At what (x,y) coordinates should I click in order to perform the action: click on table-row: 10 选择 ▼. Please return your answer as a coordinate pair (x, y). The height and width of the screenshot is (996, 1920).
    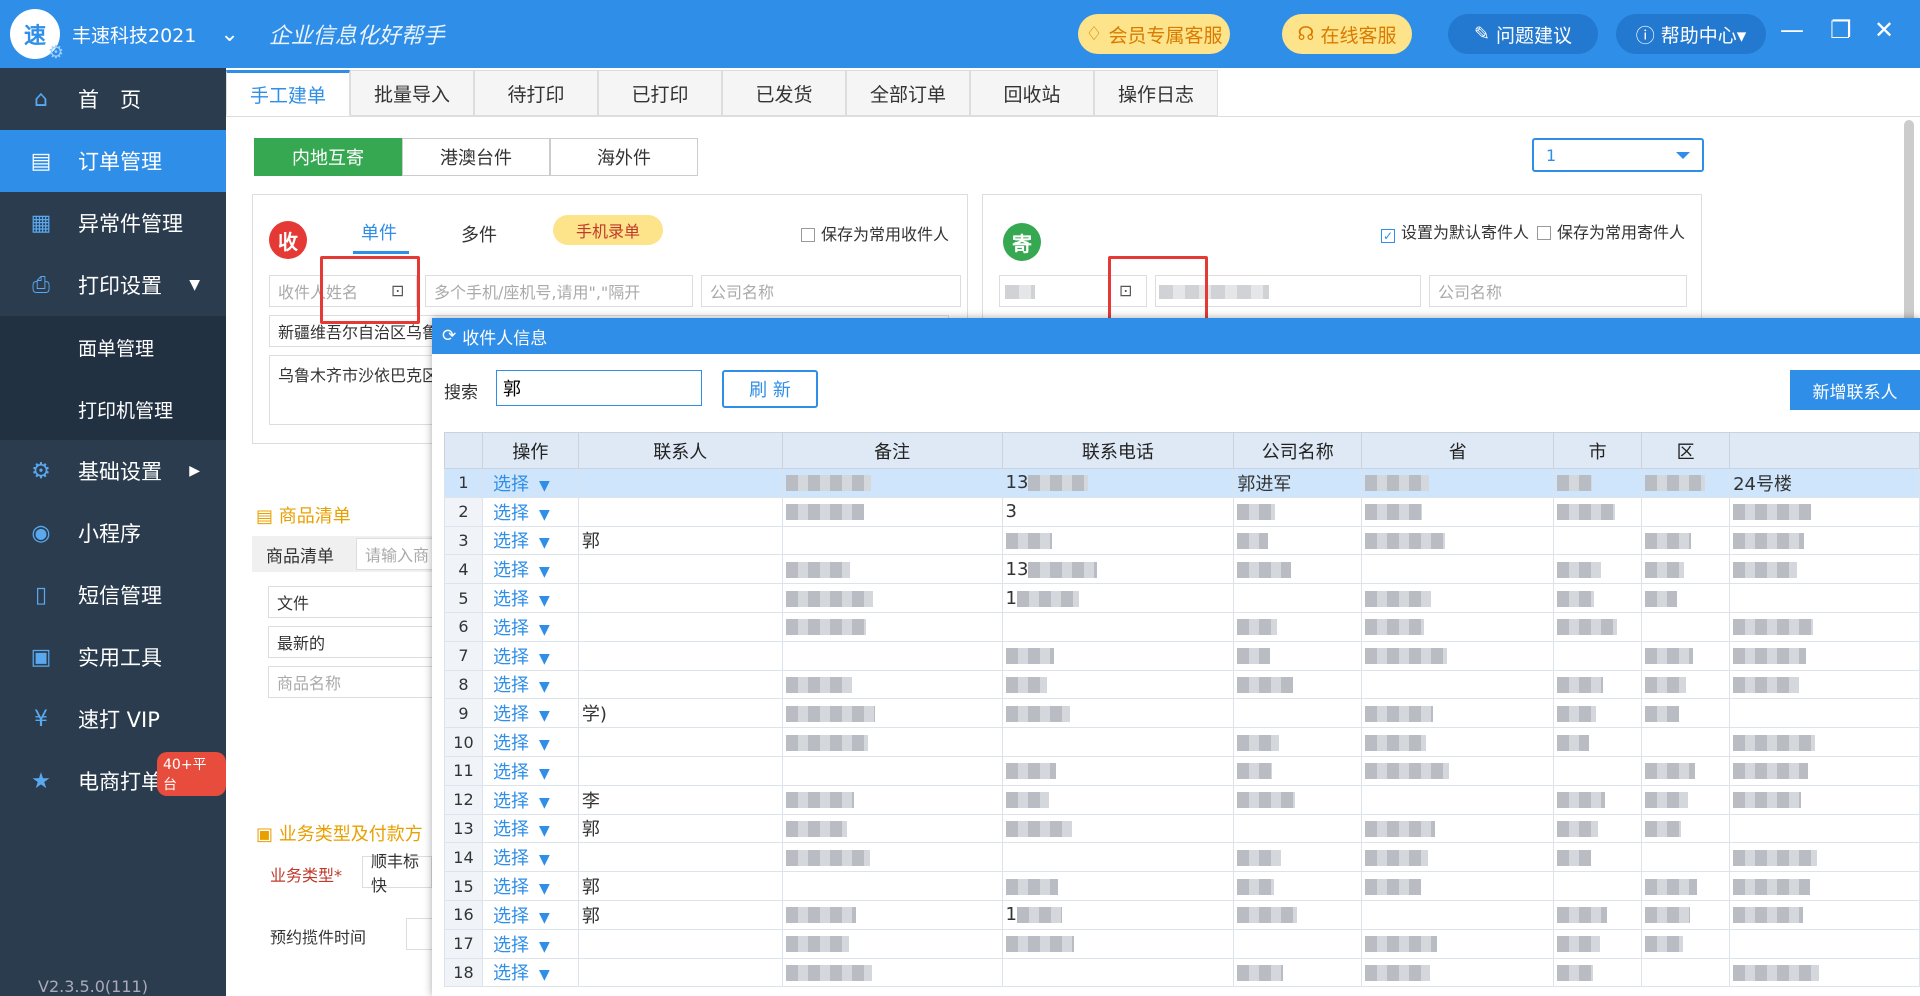
    Looking at the image, I should click on (1182, 742).